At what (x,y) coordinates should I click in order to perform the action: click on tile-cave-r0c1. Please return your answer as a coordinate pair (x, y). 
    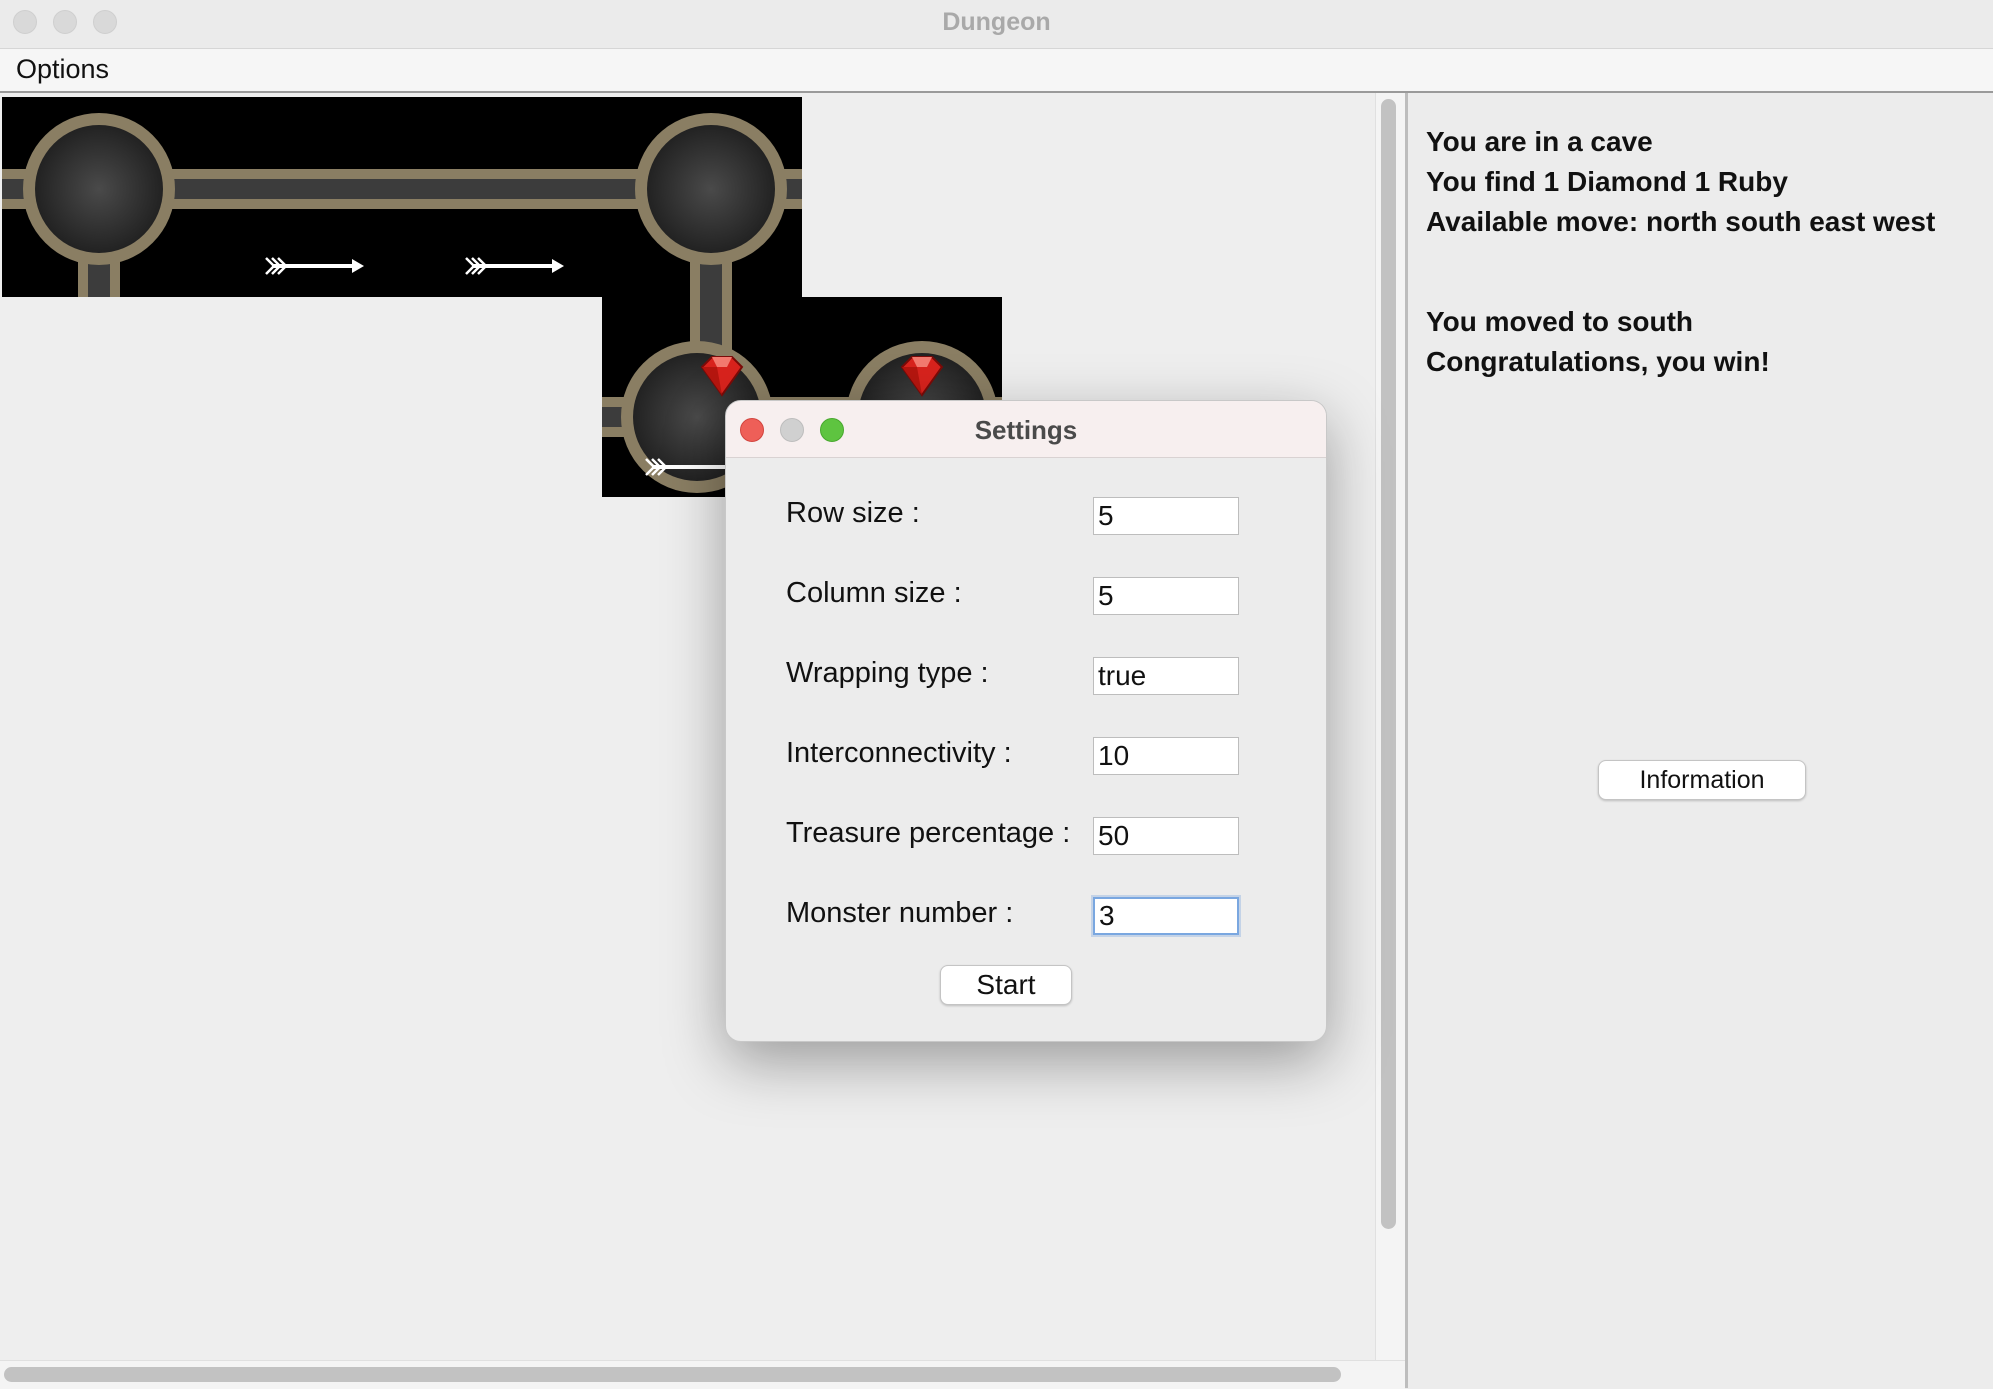
    Looking at the image, I should click on (302, 197).